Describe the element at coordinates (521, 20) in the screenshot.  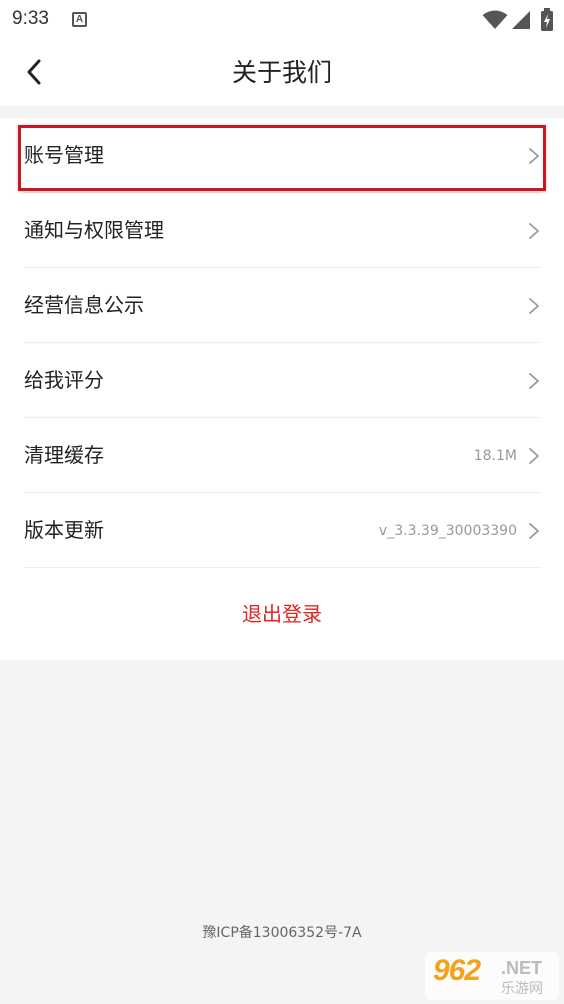
I see `cellular-icon` at that location.